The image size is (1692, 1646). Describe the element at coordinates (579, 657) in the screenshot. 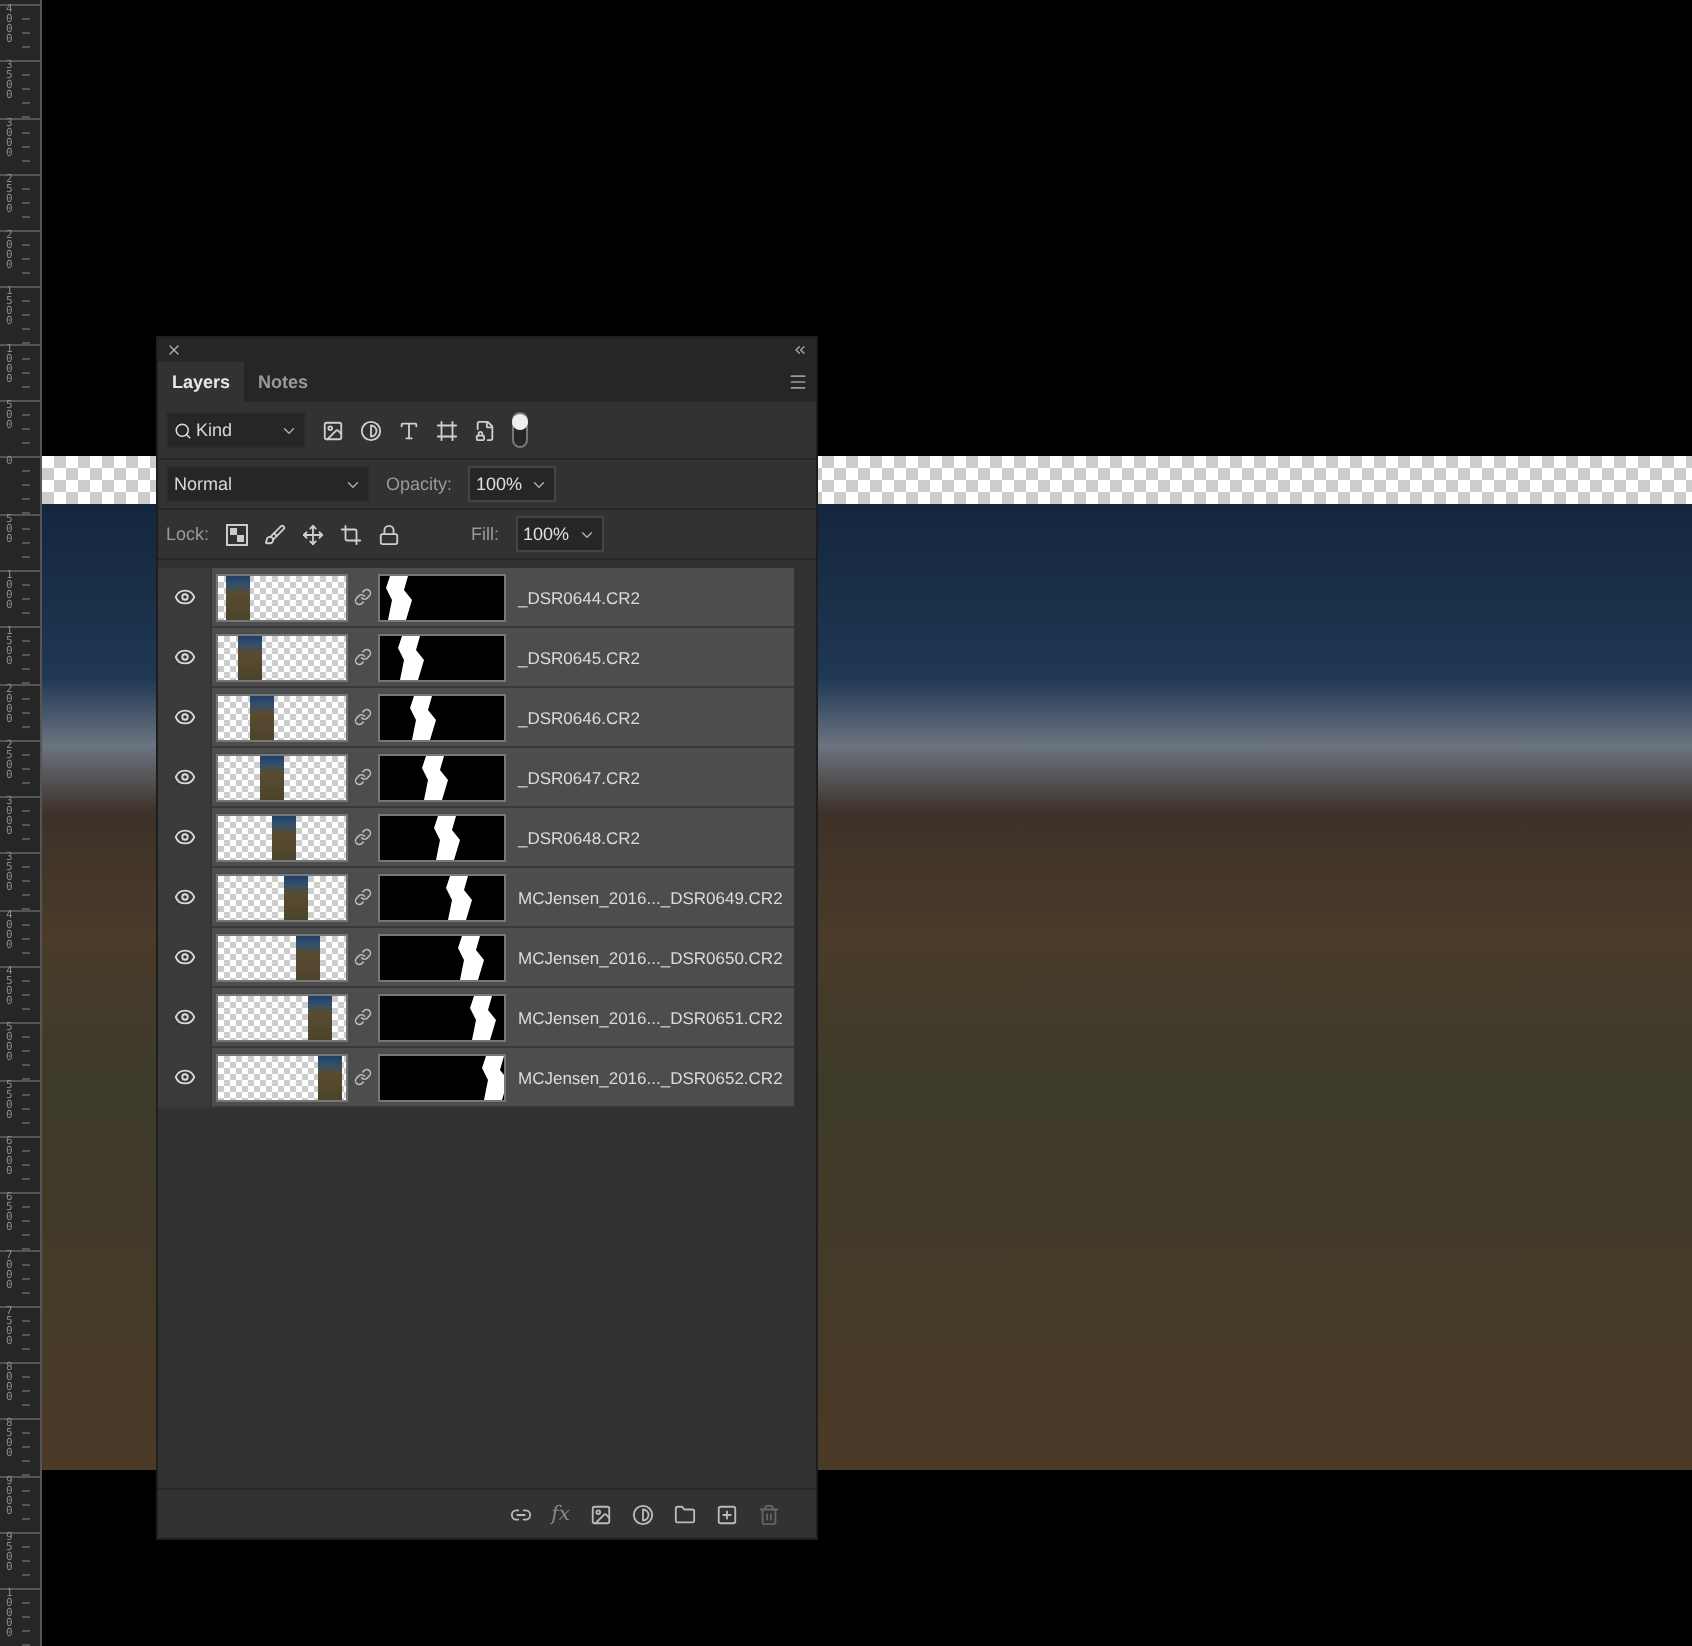

I see `layer-name: _DSR0645.CR2` at that location.